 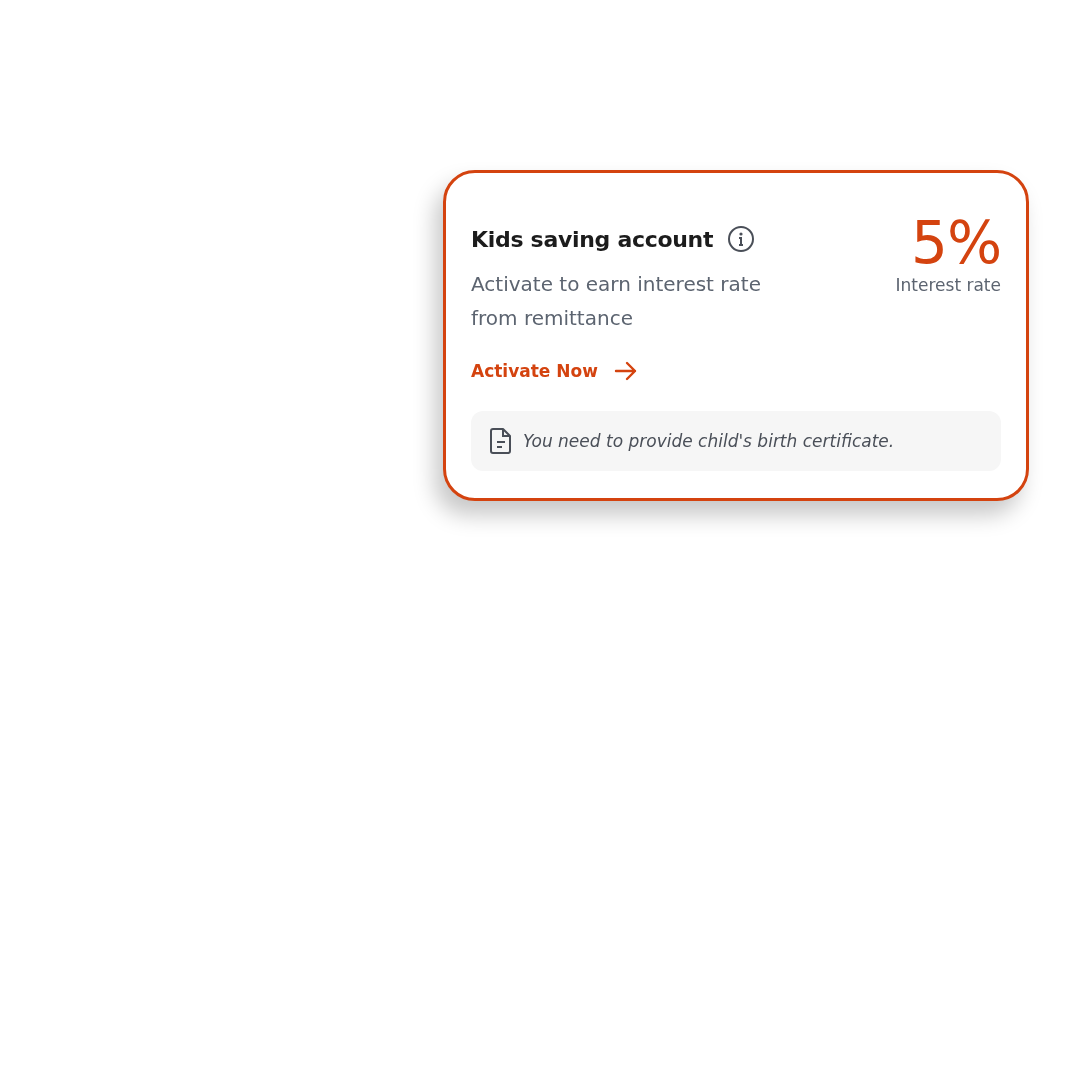 I want to click on card-description: Activate to earn interest rate from remittance, so click(x=616, y=301).